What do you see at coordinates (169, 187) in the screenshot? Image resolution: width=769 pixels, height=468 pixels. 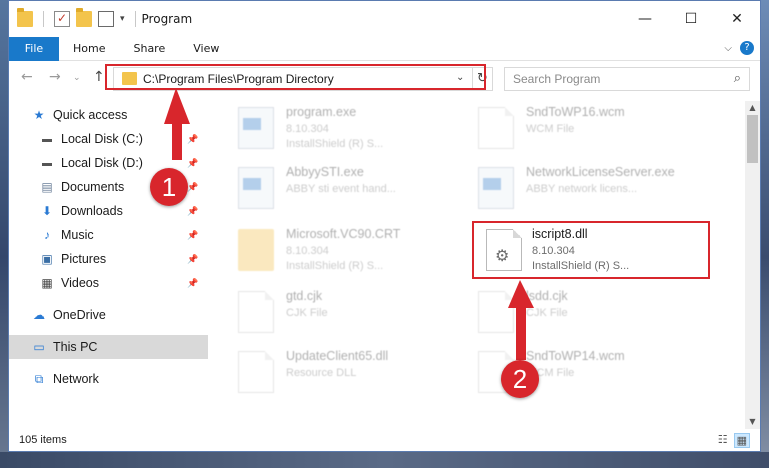 I see `step-badge-1: 1` at bounding box center [169, 187].